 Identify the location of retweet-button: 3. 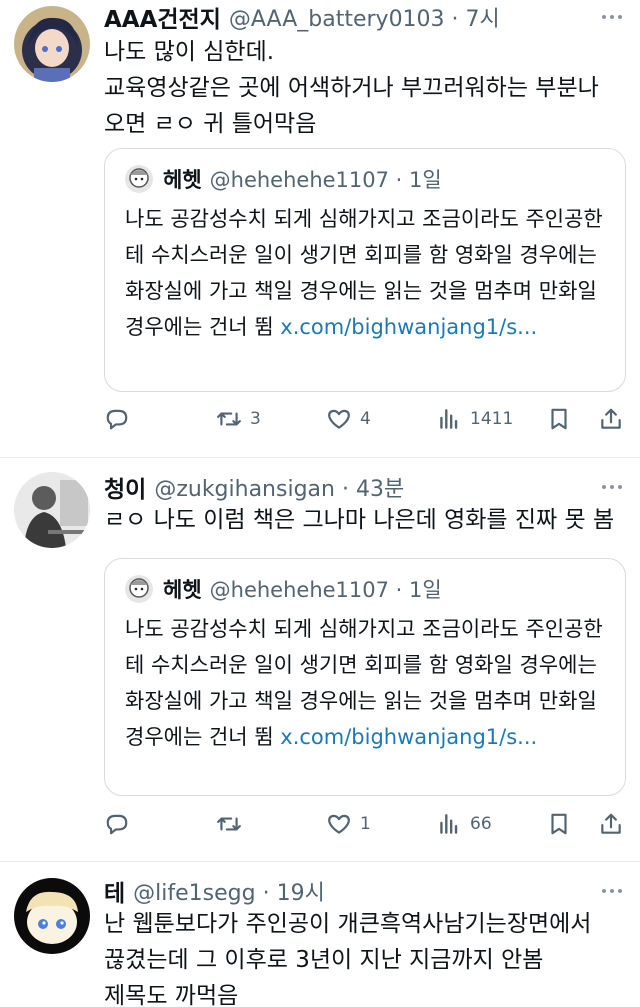
(238, 419).